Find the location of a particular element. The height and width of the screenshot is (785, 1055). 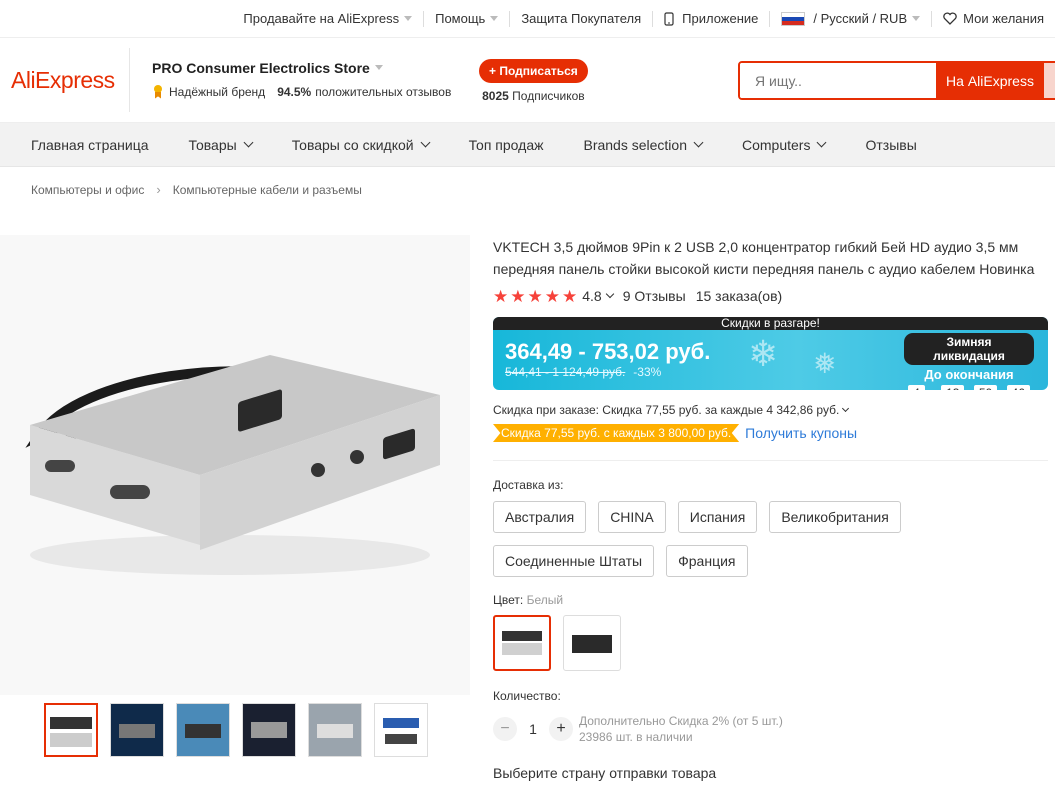

search-input is located at coordinates (838, 80).